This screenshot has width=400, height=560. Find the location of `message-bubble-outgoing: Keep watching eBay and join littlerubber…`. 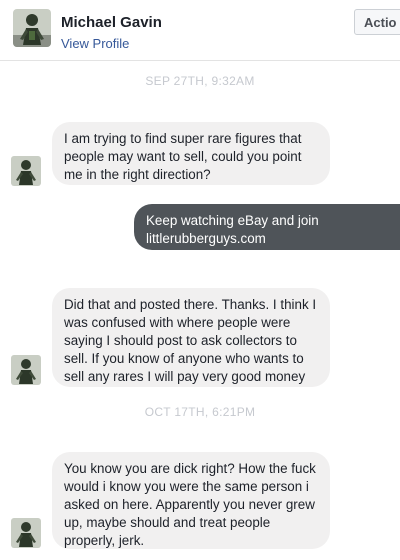

message-bubble-outgoing: Keep watching eBay and join littlerubber… is located at coordinates (267, 227).